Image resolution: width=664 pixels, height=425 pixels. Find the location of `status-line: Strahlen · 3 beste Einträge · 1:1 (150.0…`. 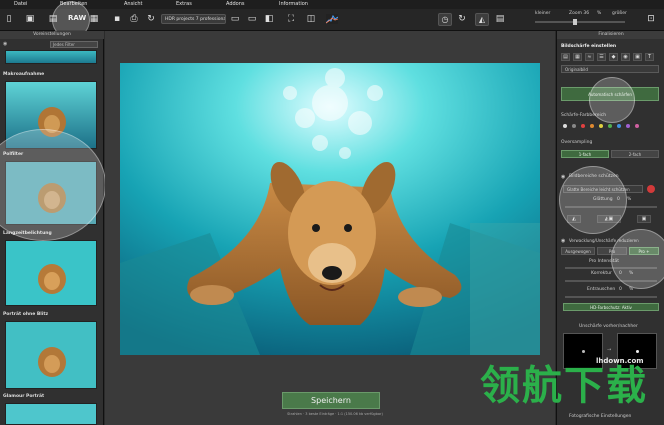

status-line: Strahlen · 3 beste Einträge · 1:1 (150.0… is located at coordinates (335, 414).